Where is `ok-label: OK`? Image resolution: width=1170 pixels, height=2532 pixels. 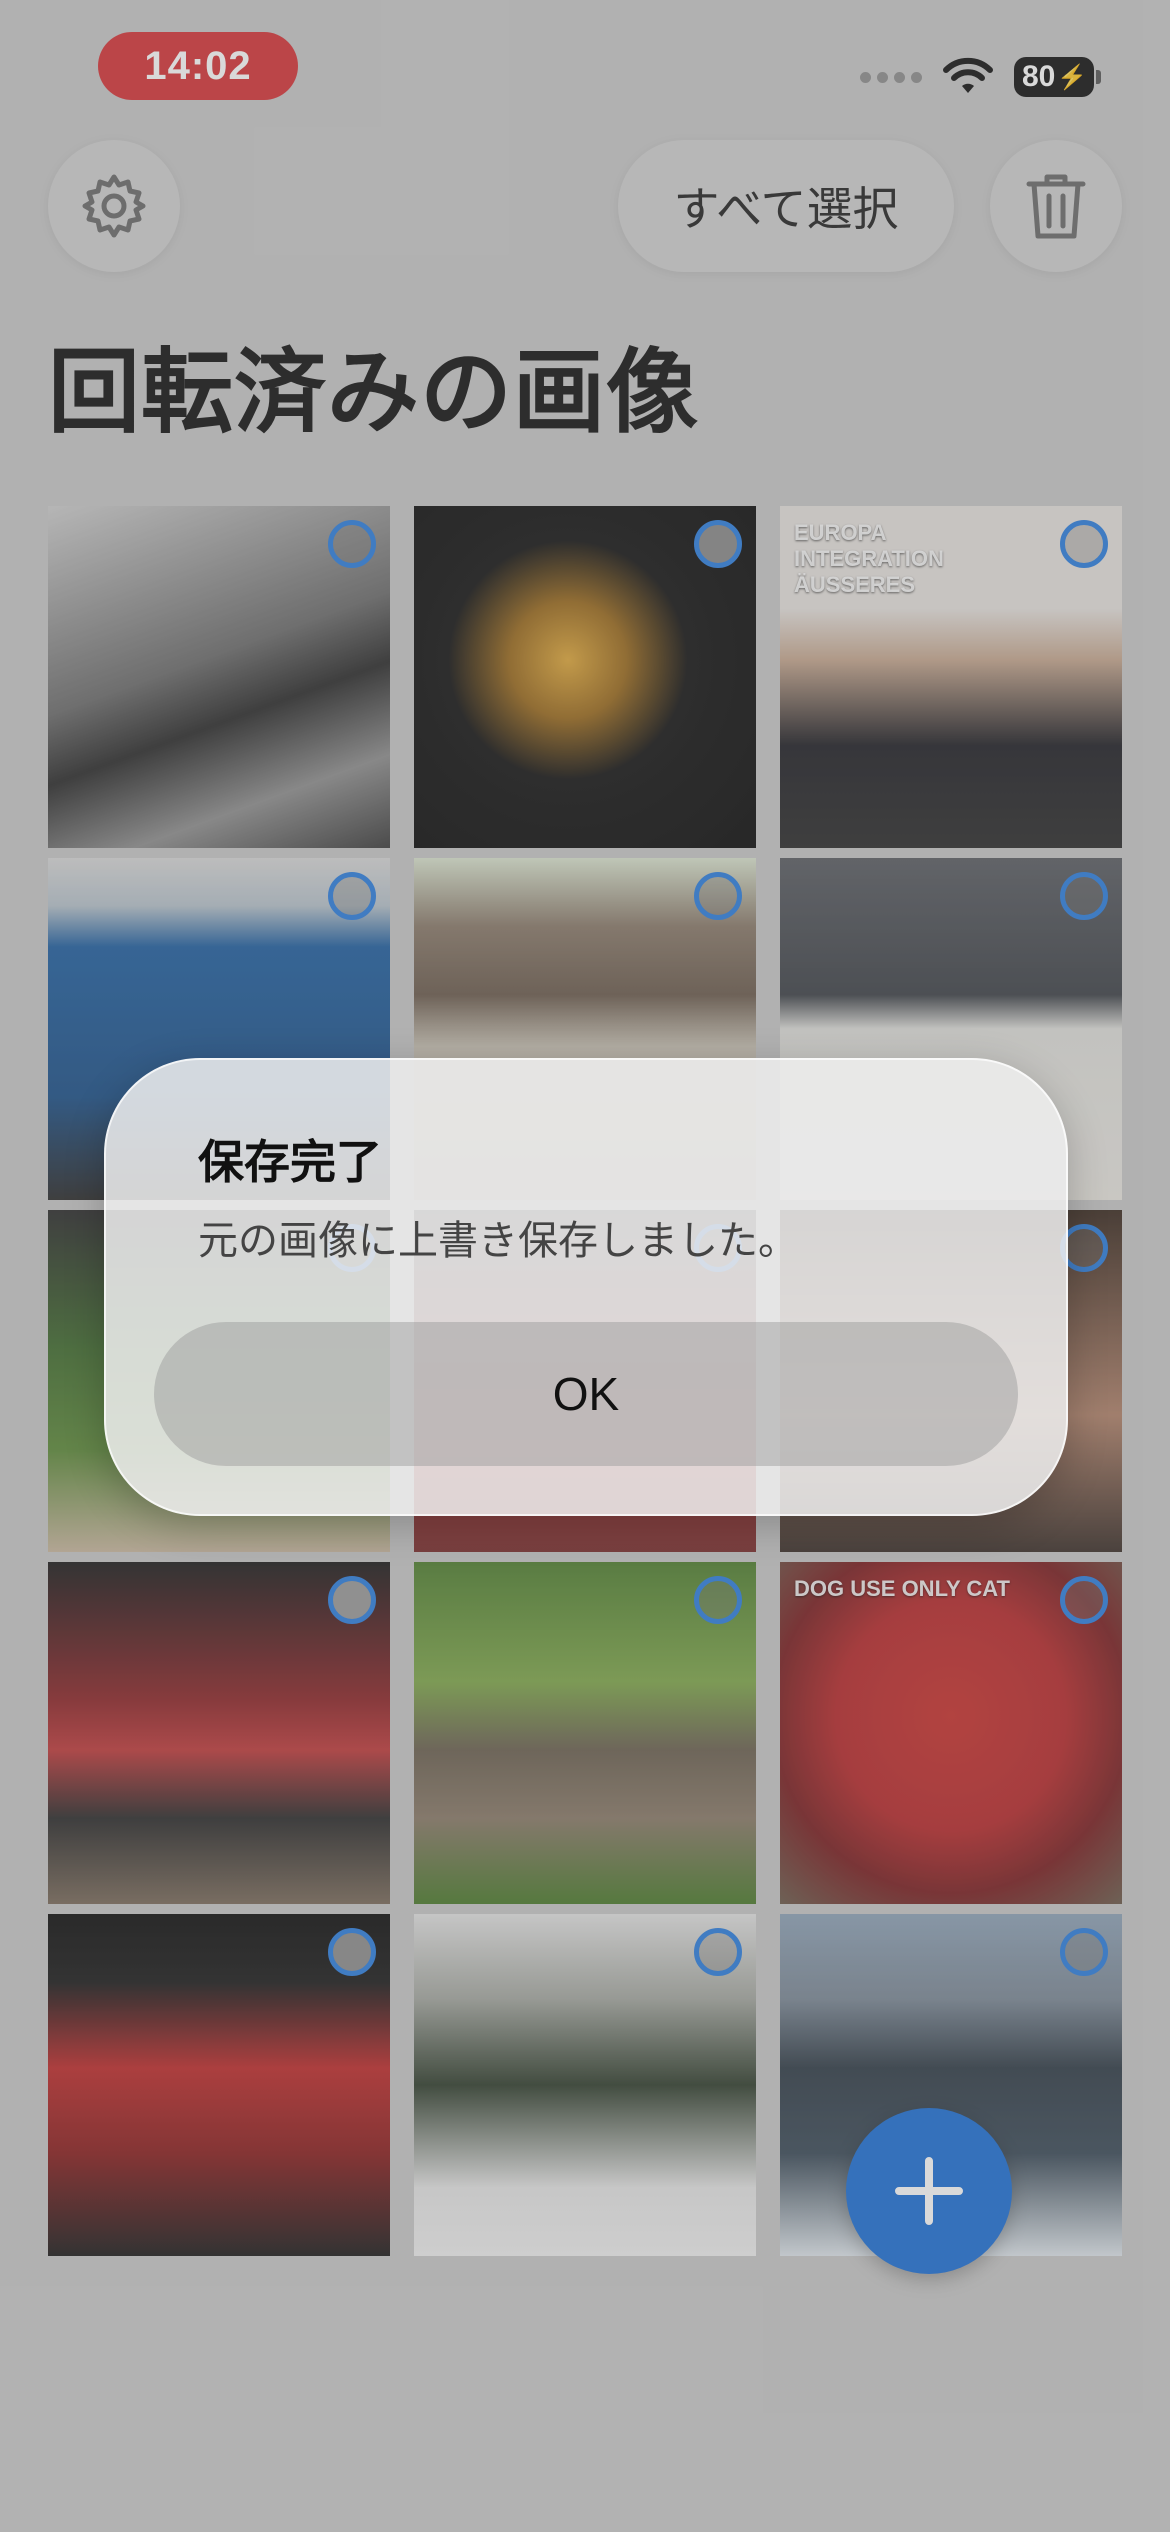 ok-label: OK is located at coordinates (586, 1394).